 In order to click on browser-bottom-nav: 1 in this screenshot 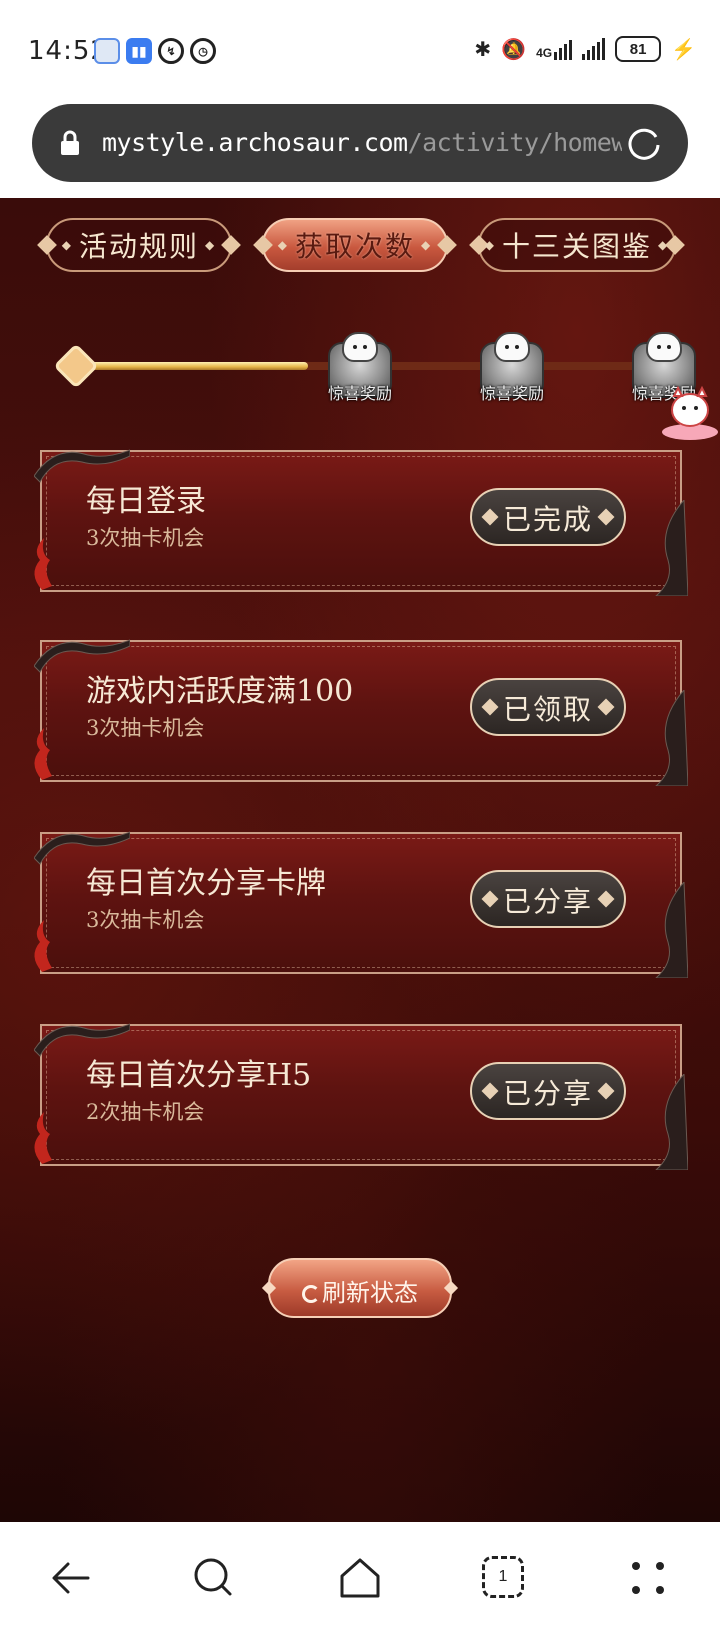, I will do `click(360, 1577)`.